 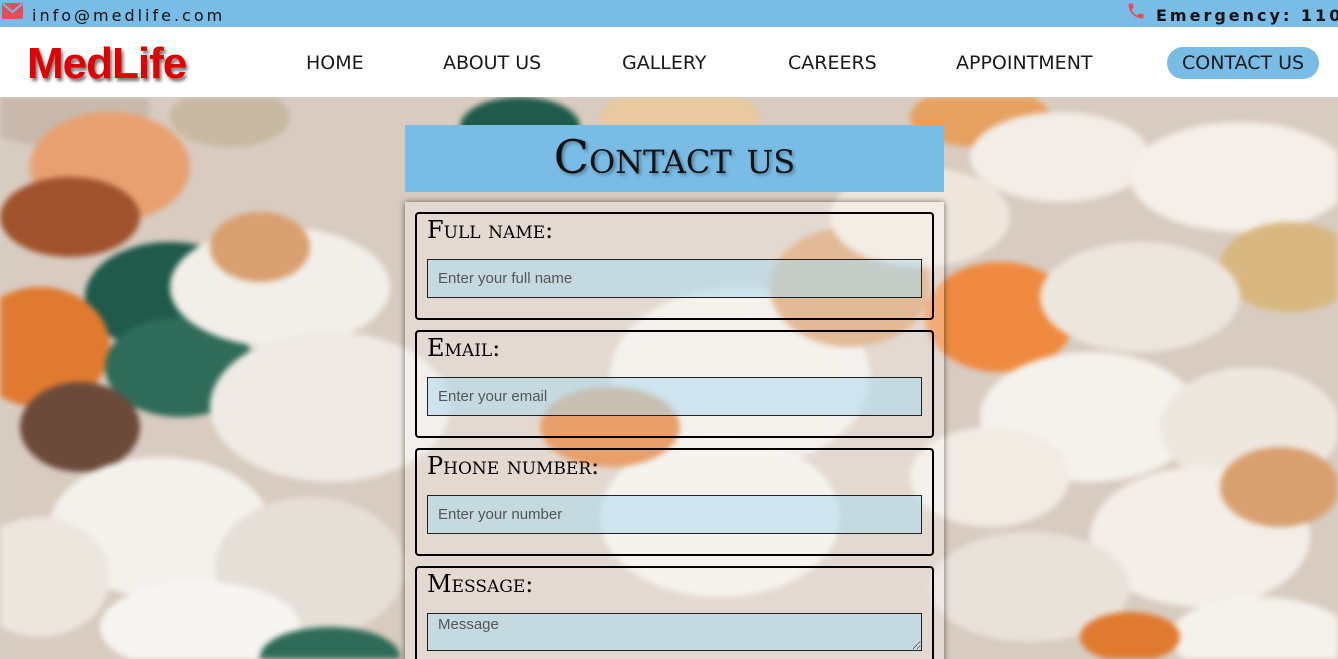 What do you see at coordinates (674, 612) in the screenshot?
I see `message-field-group: Message:` at bounding box center [674, 612].